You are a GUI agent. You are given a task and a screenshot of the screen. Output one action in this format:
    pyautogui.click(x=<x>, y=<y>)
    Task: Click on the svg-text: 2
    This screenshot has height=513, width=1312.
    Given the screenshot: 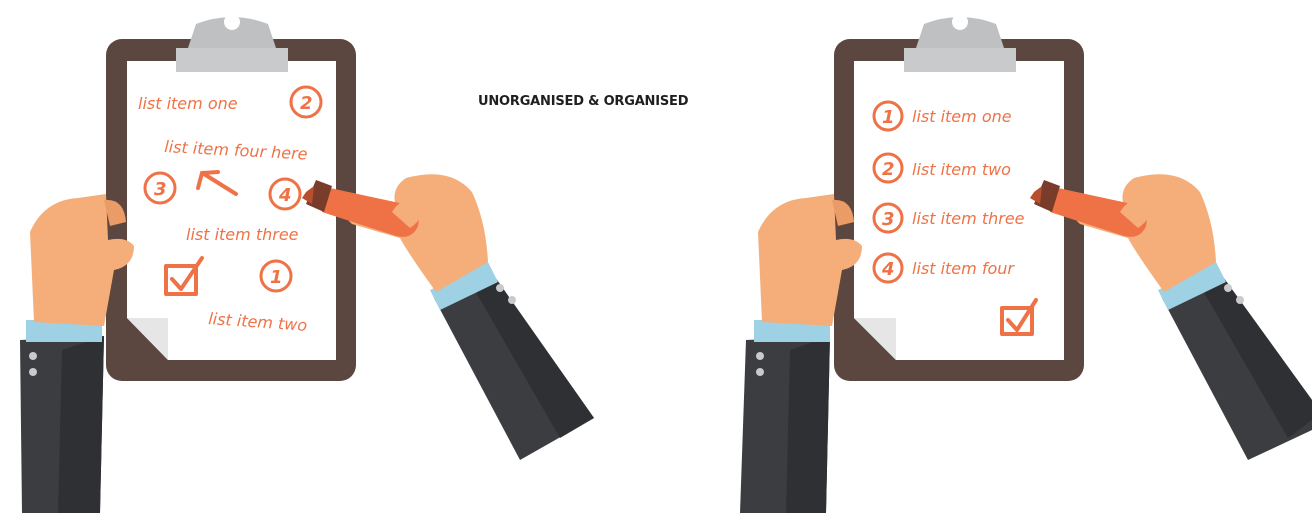 What is the action you would take?
    pyautogui.click(x=306, y=103)
    